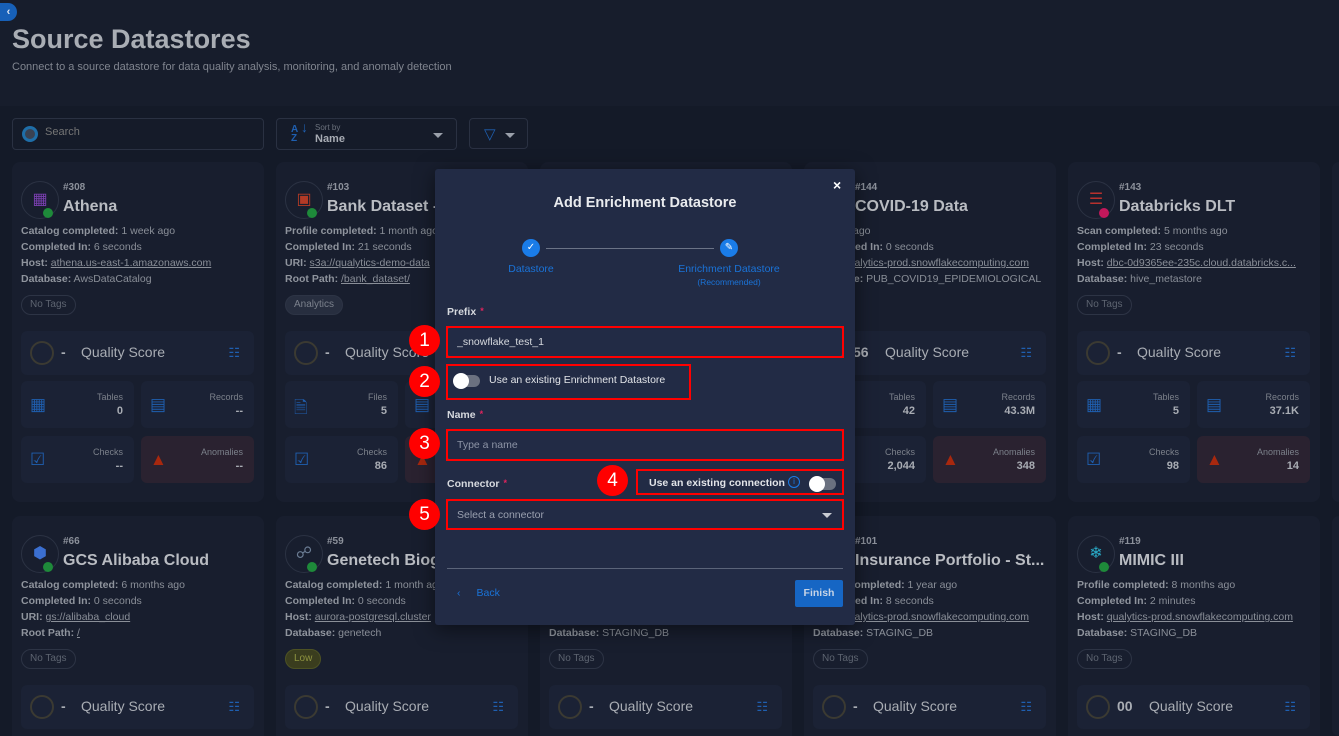  I want to click on stat-anomalies: ▲ Anomalies 14, so click(1253, 459).